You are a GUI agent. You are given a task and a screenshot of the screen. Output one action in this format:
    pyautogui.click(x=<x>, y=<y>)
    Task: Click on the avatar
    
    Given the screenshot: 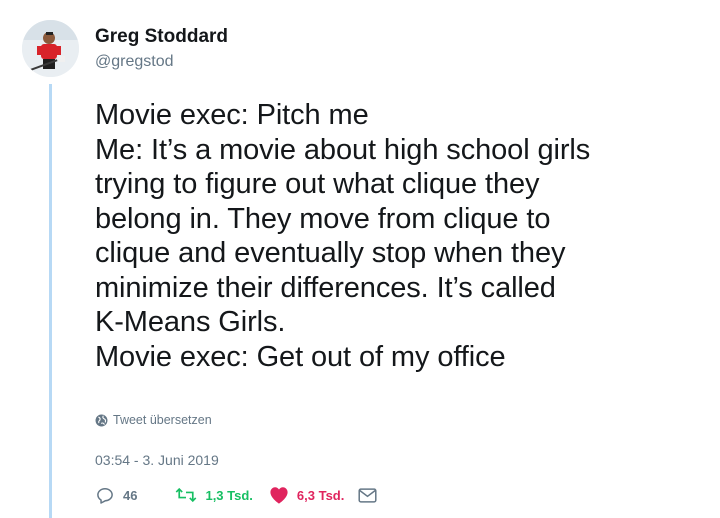 What is the action you would take?
    pyautogui.click(x=50, y=48)
    